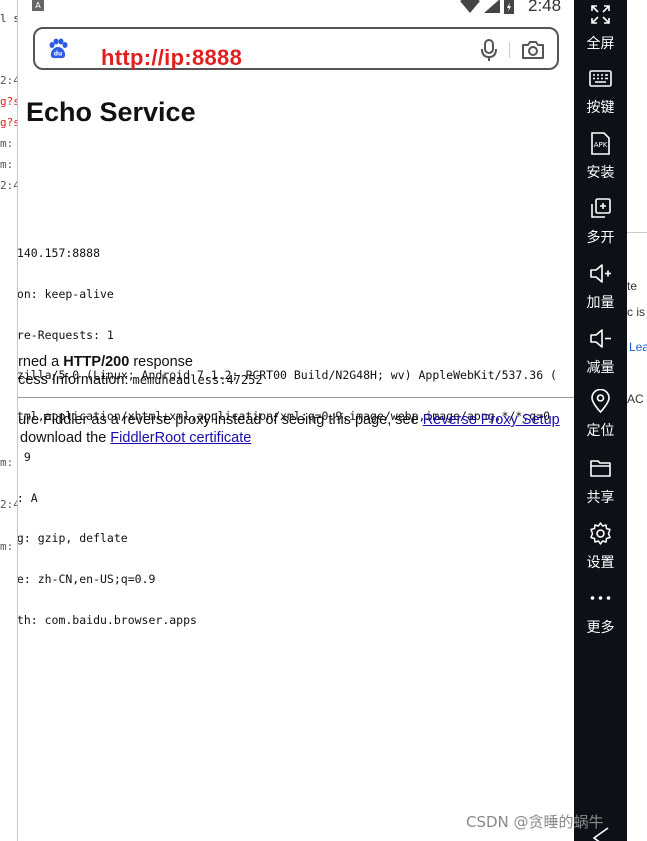  I want to click on process-label: ocess Information:, so click(75, 380).